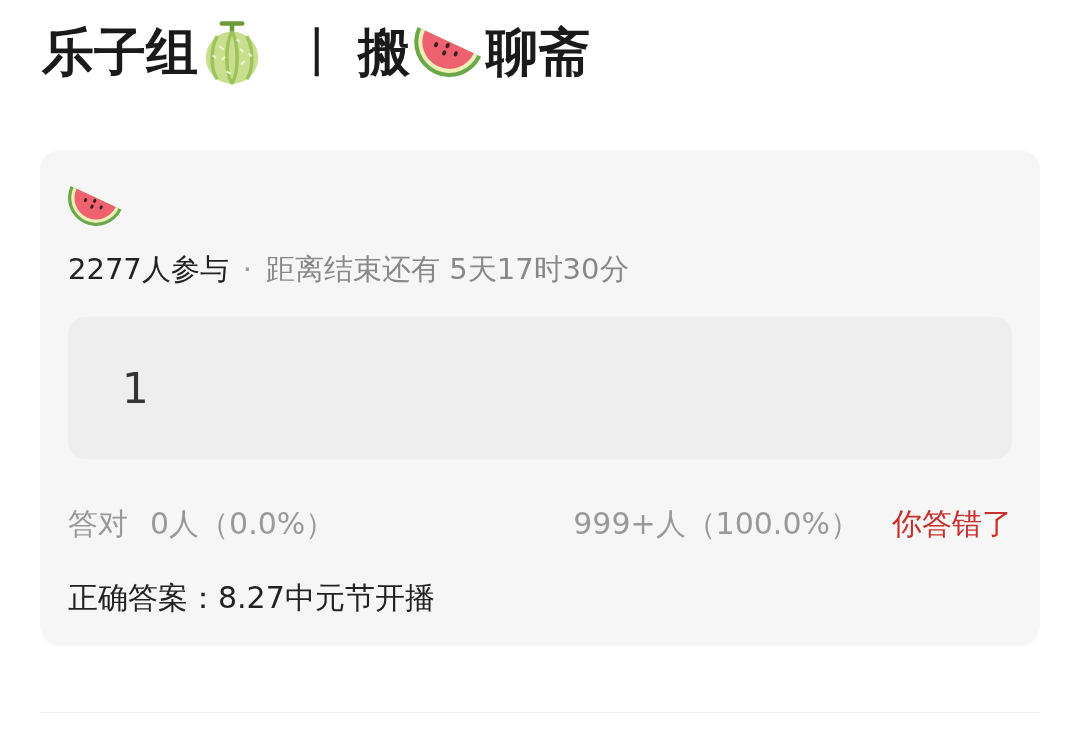 The image size is (1080, 740). Describe the element at coordinates (243, 524) in the screenshot. I see `correct-count: 0人（0.0%）` at that location.